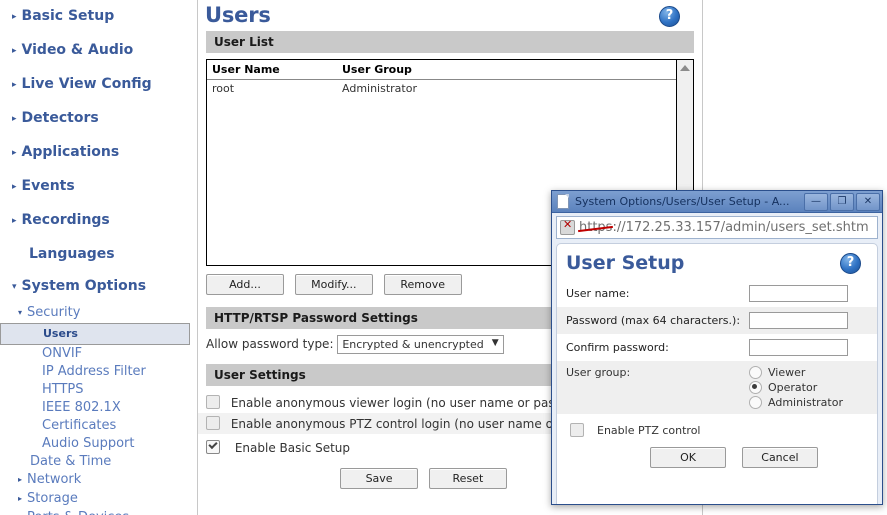 The image size is (887, 515). I want to click on sidebar-item-label: Applications, so click(70, 152).